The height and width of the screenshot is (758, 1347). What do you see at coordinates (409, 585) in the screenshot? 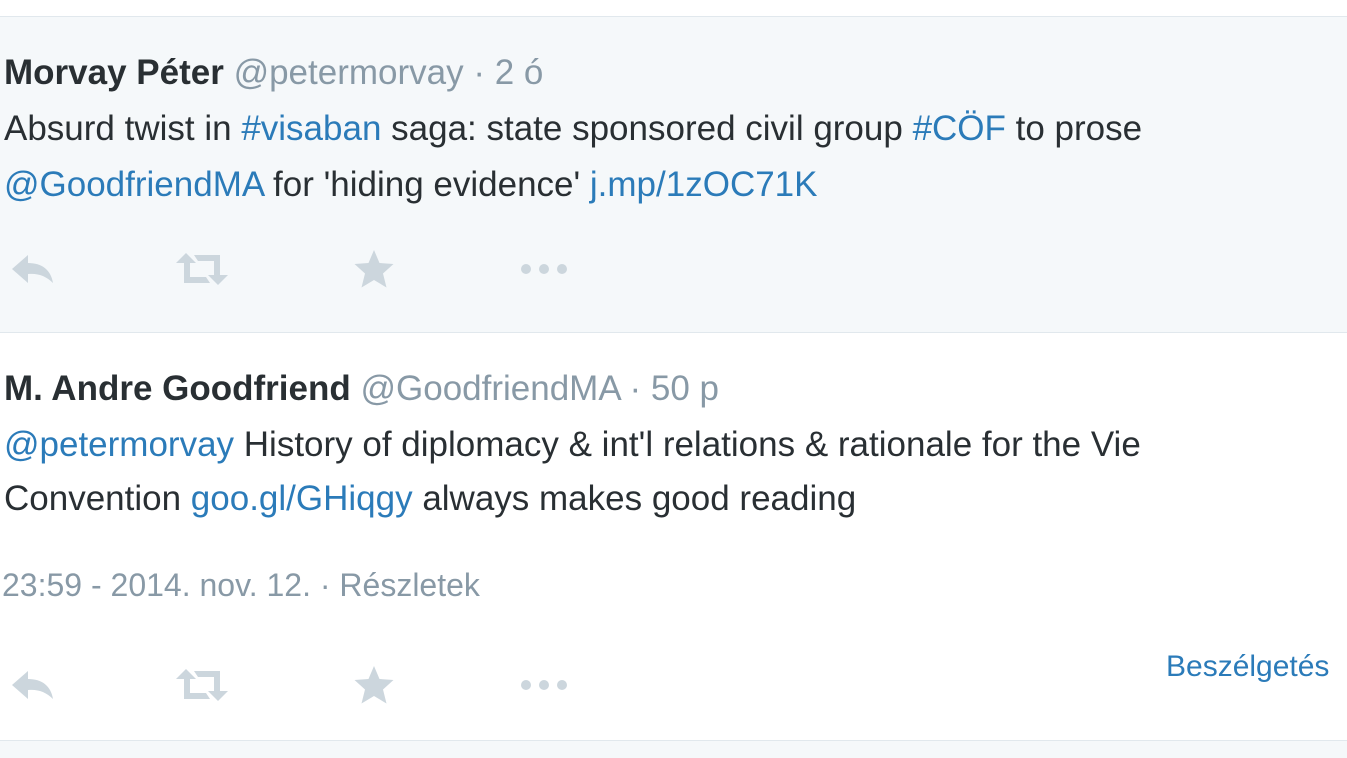
I see `details-link: Részletek` at bounding box center [409, 585].